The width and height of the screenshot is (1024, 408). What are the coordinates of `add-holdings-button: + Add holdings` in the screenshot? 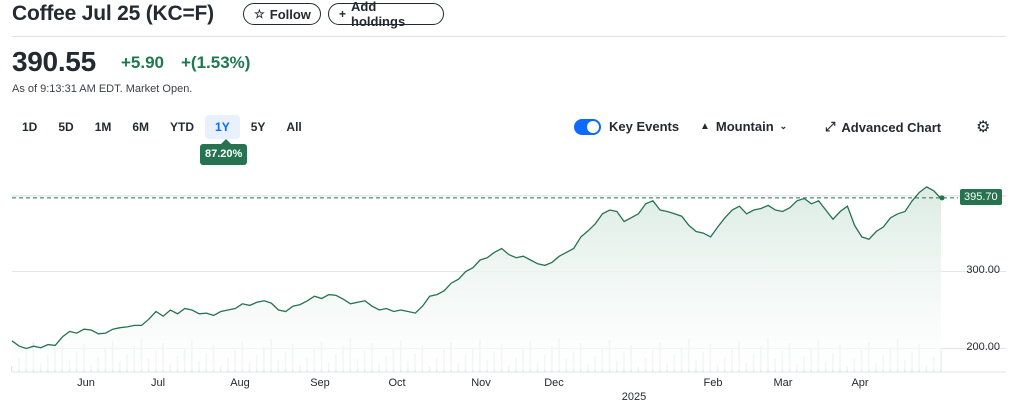 It's located at (386, 14).